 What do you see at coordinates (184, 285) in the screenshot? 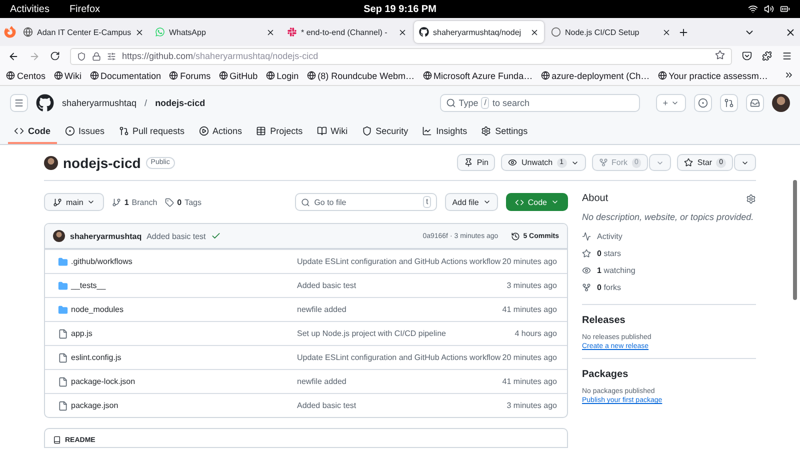
I see `file-name: __tests__` at bounding box center [184, 285].